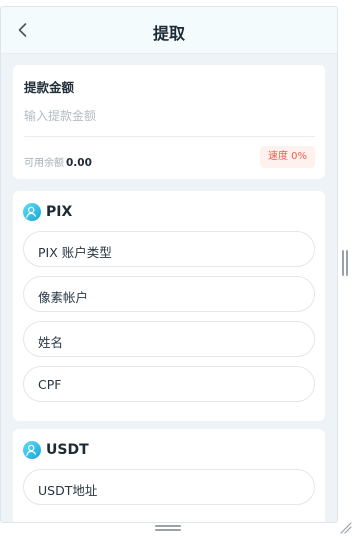 The width and height of the screenshot is (354, 536). What do you see at coordinates (345, 263) in the screenshot?
I see `side-drag-handle` at bounding box center [345, 263].